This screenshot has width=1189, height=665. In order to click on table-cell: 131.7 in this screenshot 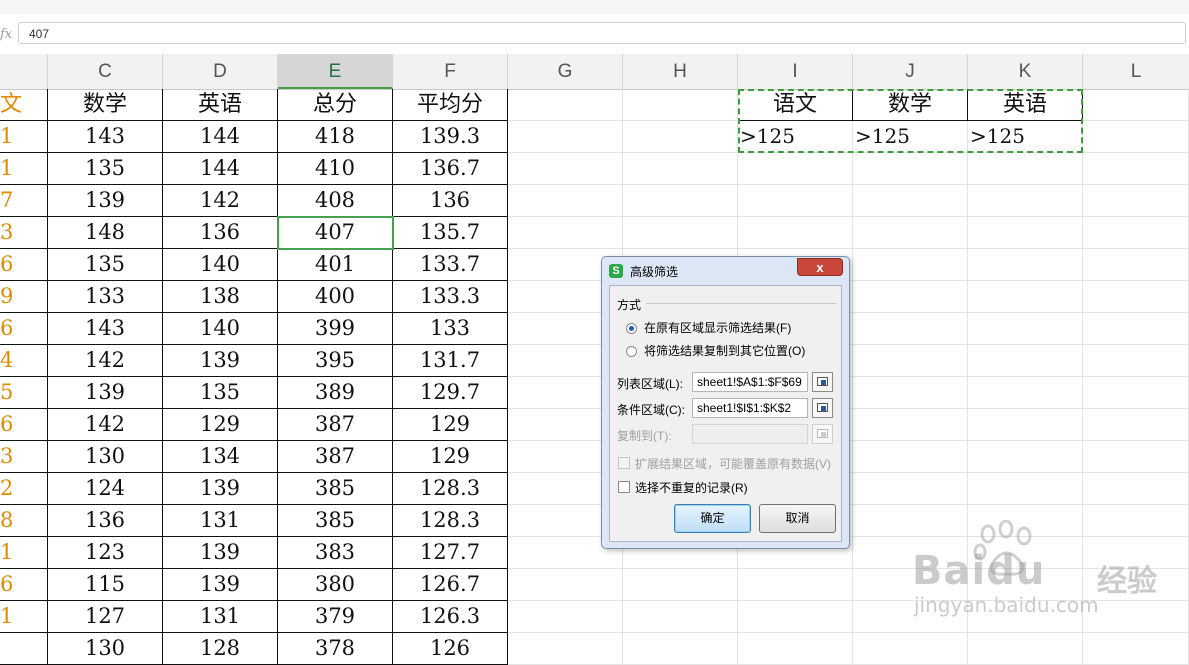, I will do `click(450, 361)`.